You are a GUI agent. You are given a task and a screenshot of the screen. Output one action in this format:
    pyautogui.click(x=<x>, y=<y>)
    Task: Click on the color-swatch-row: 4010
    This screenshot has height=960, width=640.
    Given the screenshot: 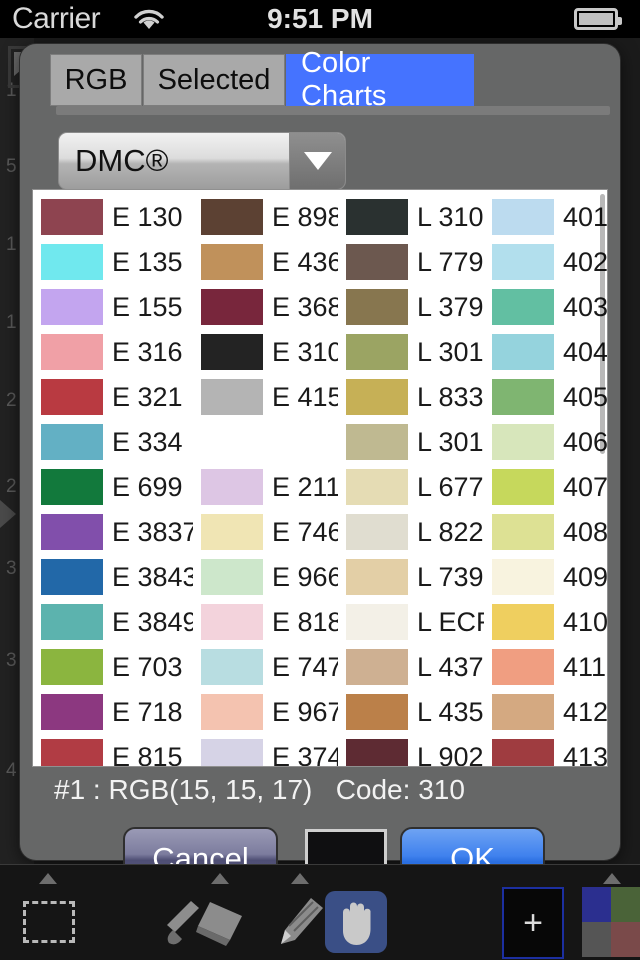 What is the action you would take?
    pyautogui.click(x=545, y=217)
    